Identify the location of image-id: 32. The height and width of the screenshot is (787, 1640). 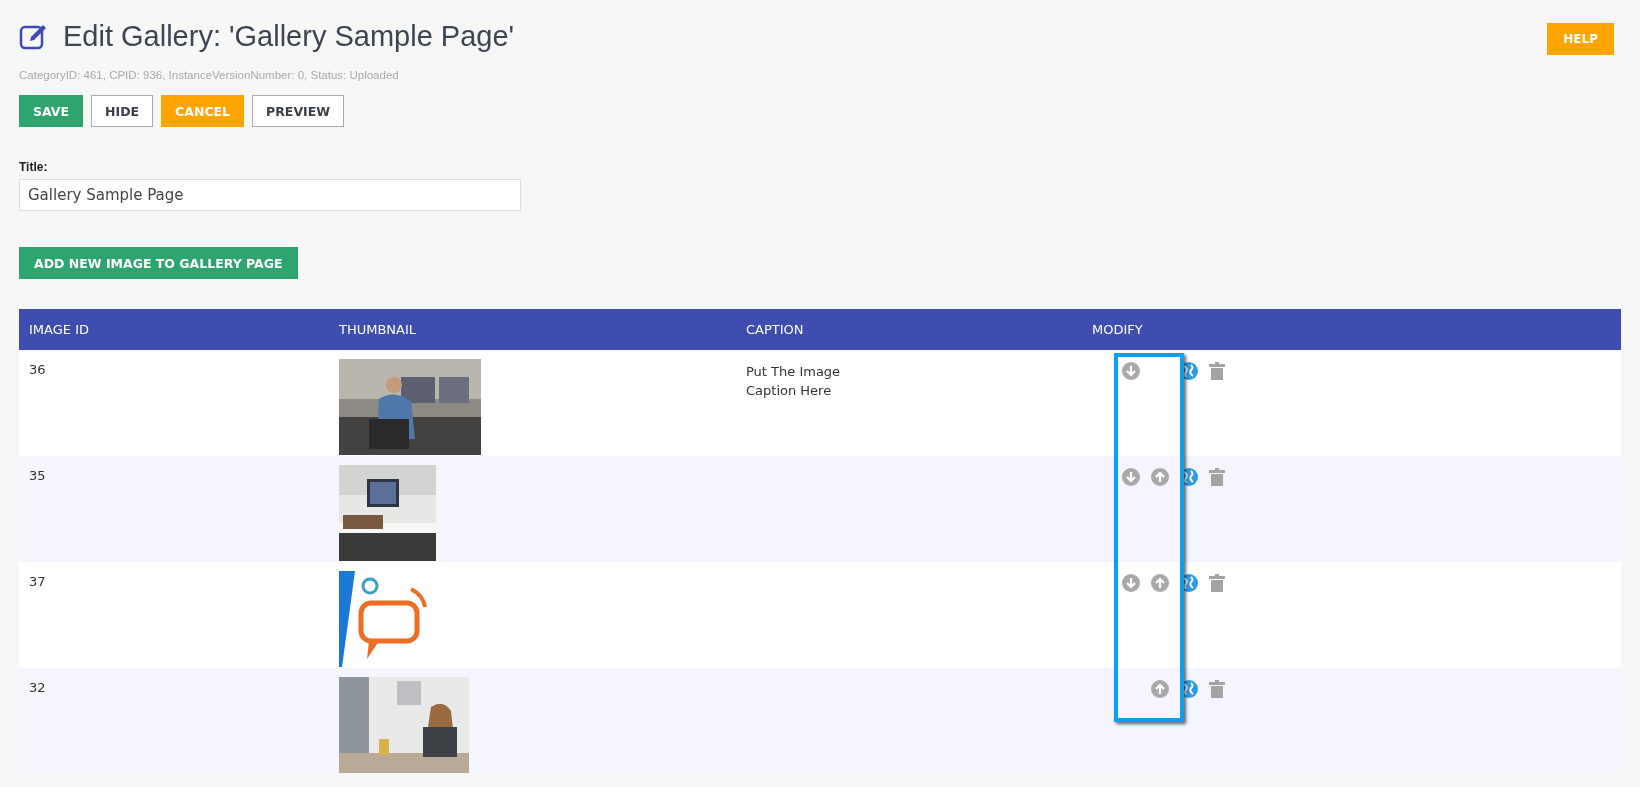
(37, 687).